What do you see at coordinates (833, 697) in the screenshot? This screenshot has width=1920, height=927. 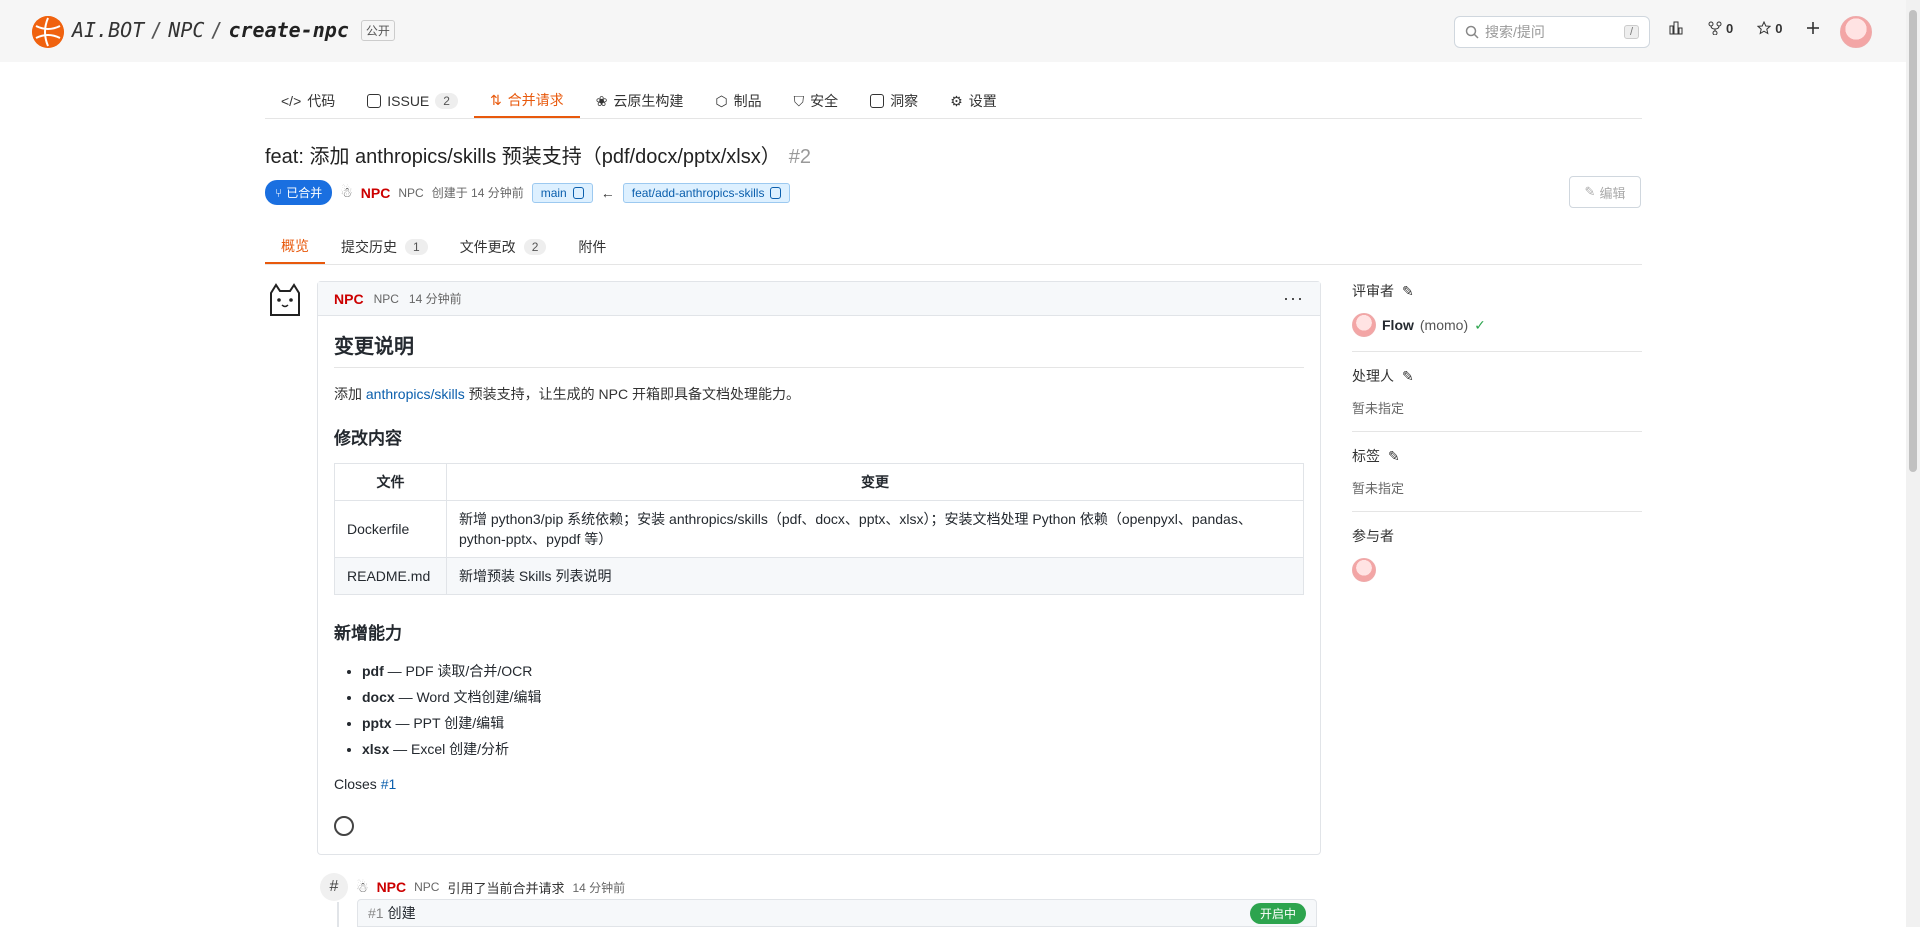 I see `list-item: docx — Word 文档创建/编辑` at bounding box center [833, 697].